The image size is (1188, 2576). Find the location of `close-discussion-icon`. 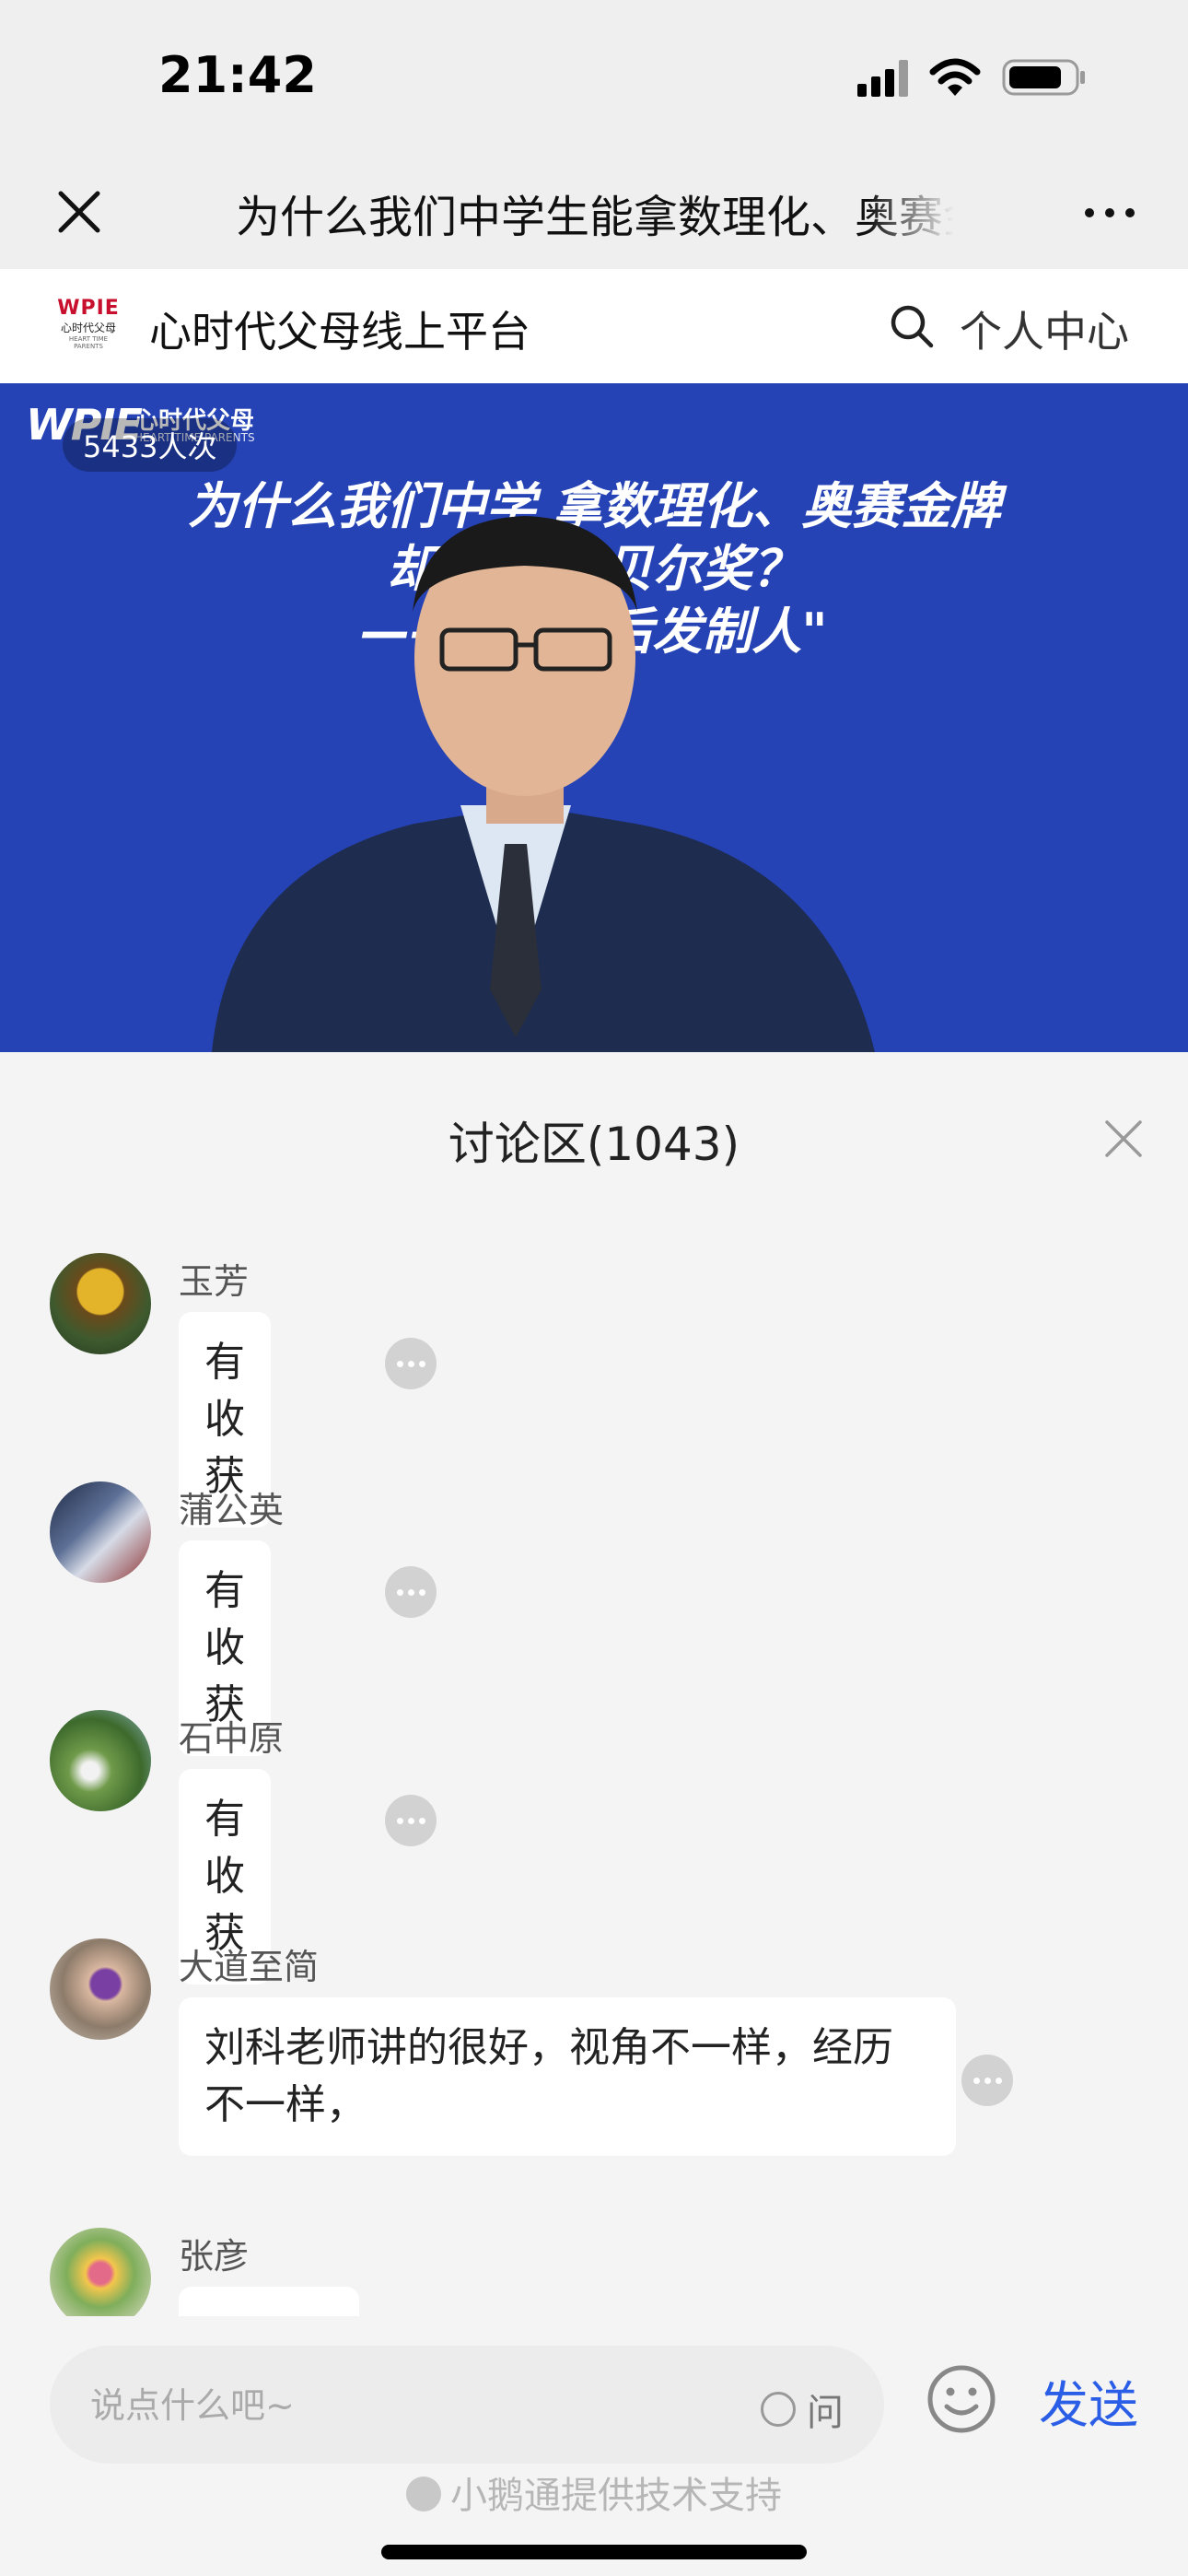

close-discussion-icon is located at coordinates (1123, 1139).